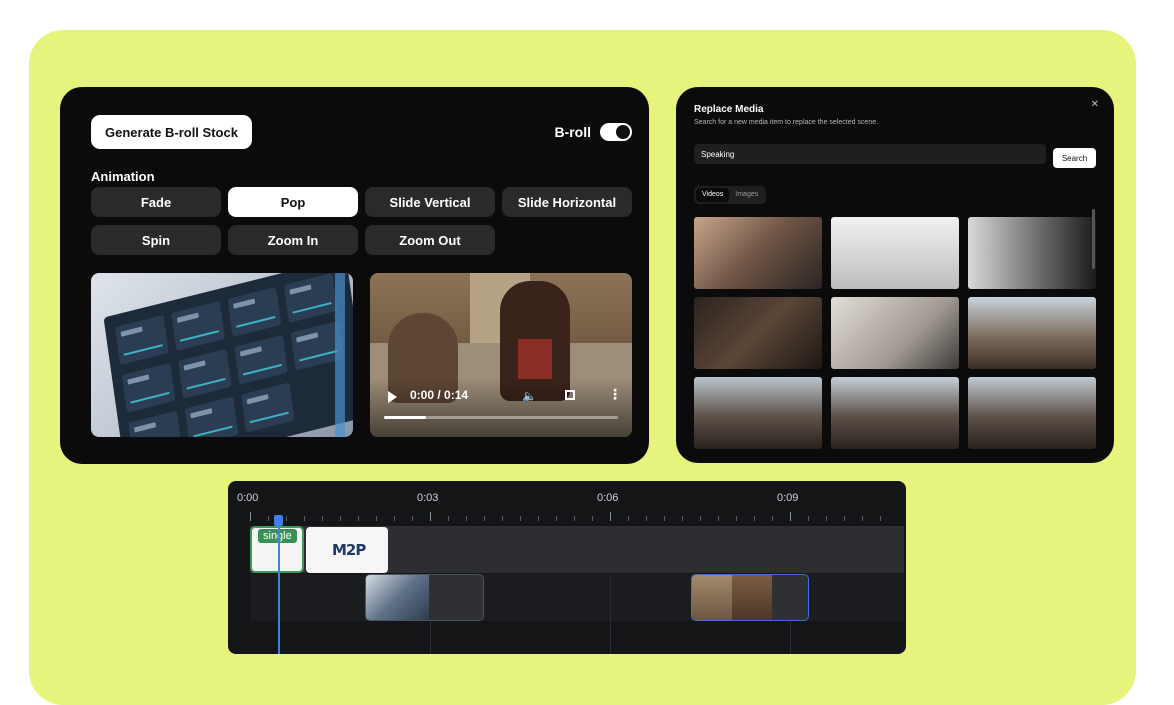  I want to click on video-controls, so click(501, 407).